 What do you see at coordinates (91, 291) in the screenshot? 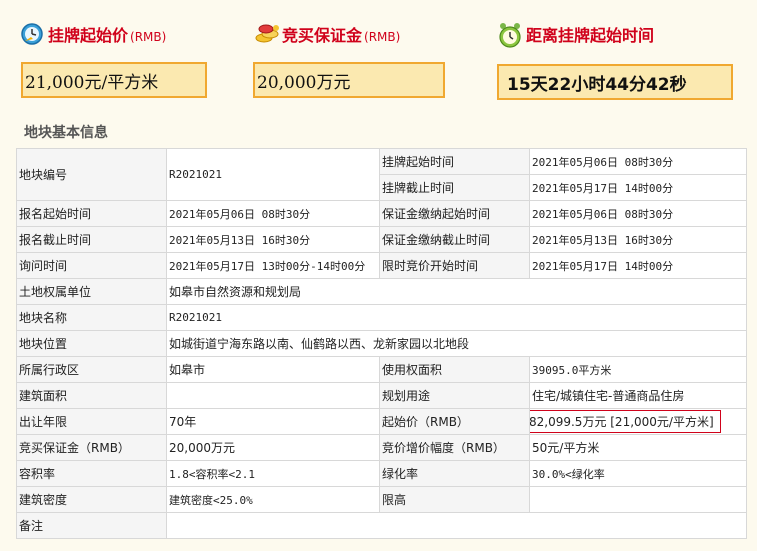
I see `label-land-owner: 土地权属单位` at bounding box center [91, 291].